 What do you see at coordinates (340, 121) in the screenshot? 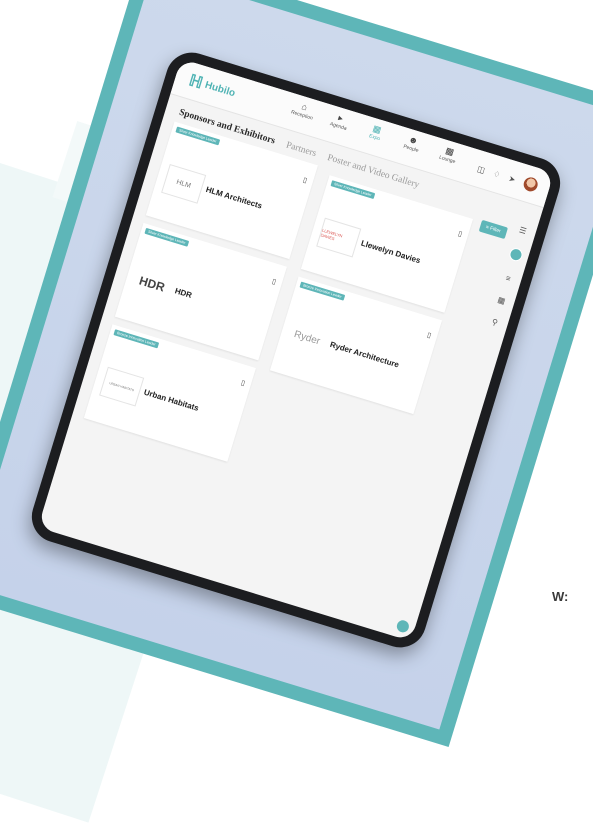
I see `nav-item-agenda: ▸ Agenda` at bounding box center [340, 121].